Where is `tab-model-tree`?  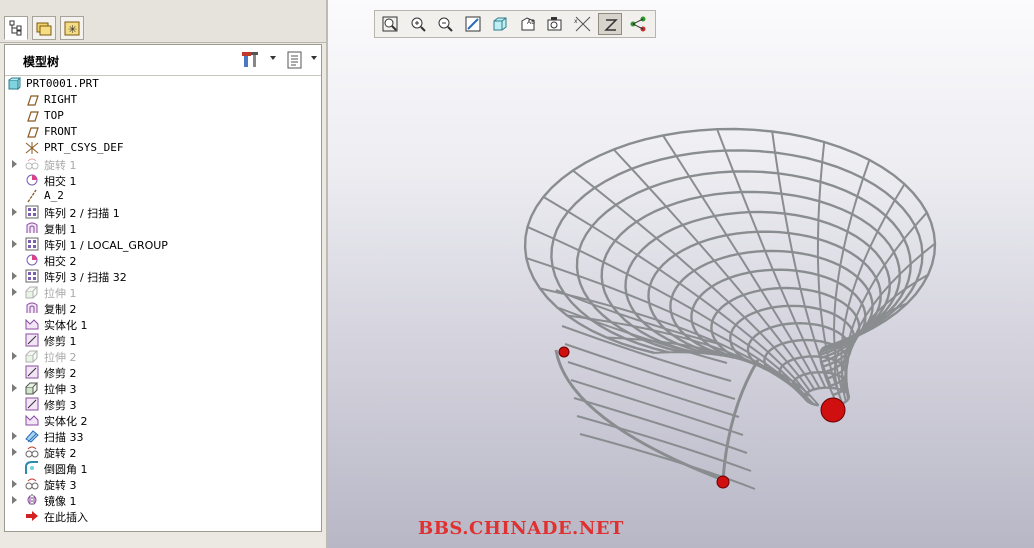
tab-model-tree is located at coordinates (16, 28).